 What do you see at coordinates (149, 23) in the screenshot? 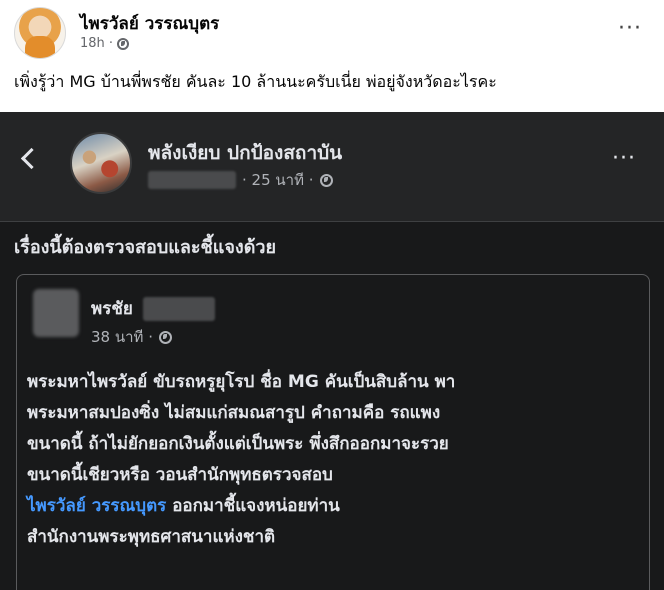
I see `author-name: ไพรวัลย์ วรรณบุตร` at bounding box center [149, 23].